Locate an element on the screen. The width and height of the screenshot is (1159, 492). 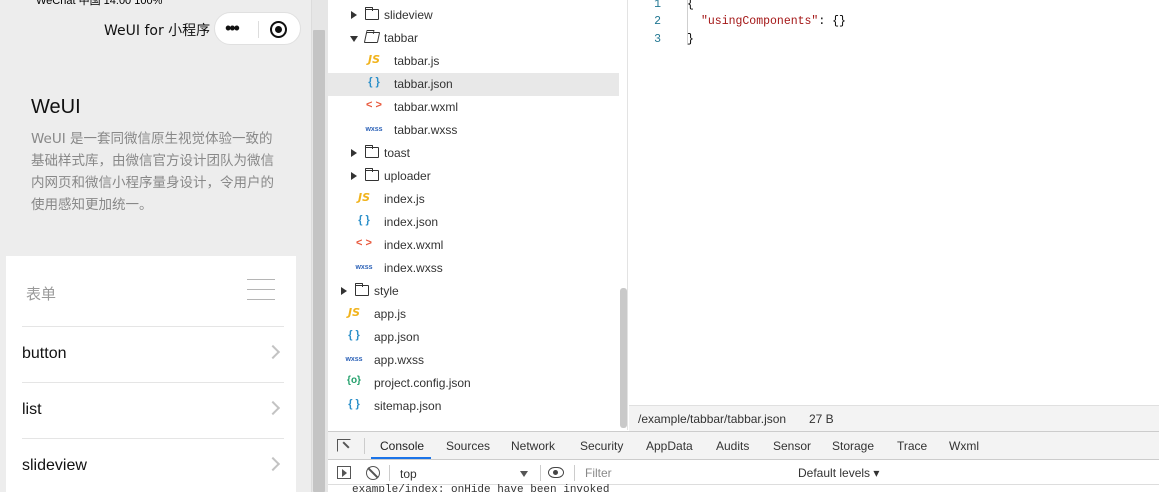
line-number: 3 is located at coordinates (657, 39).